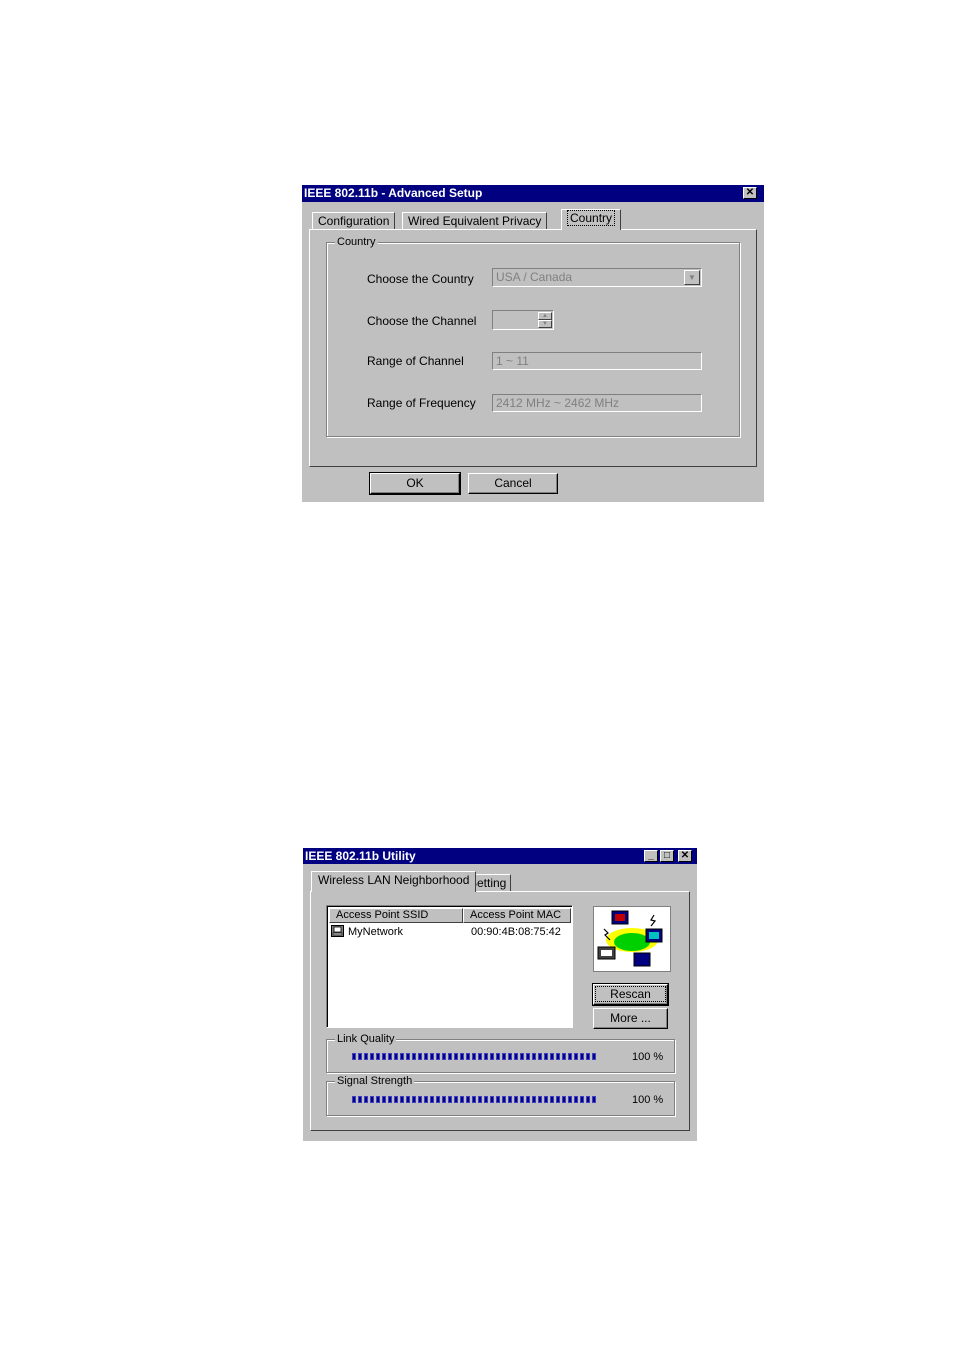  Describe the element at coordinates (517, 915) in the screenshot. I see `column-header-mac: Access Point MAC` at that location.